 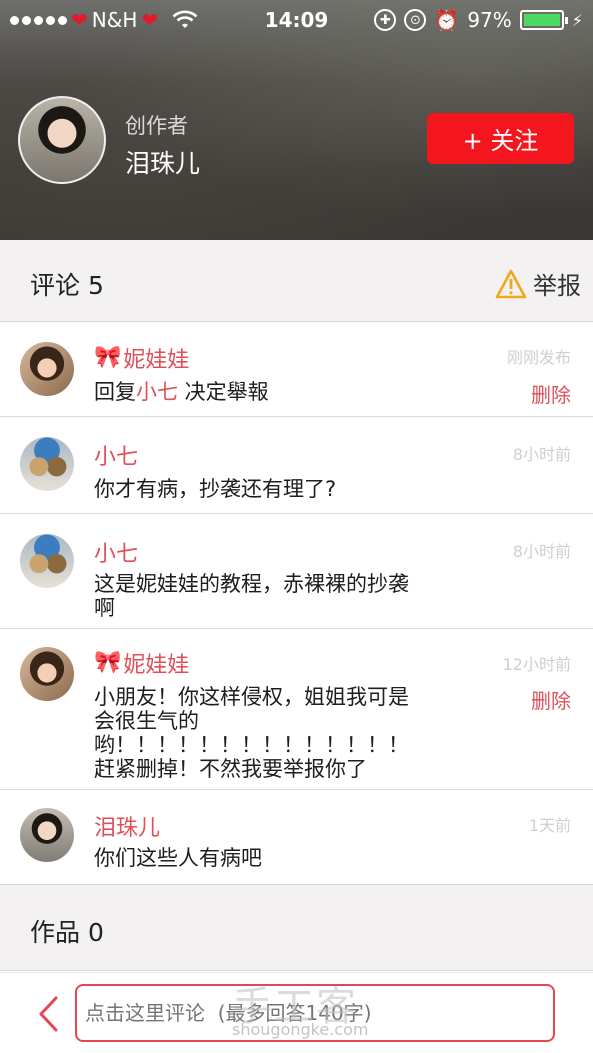 I want to click on watermark-url: shougongke.com, so click(x=300, y=1029).